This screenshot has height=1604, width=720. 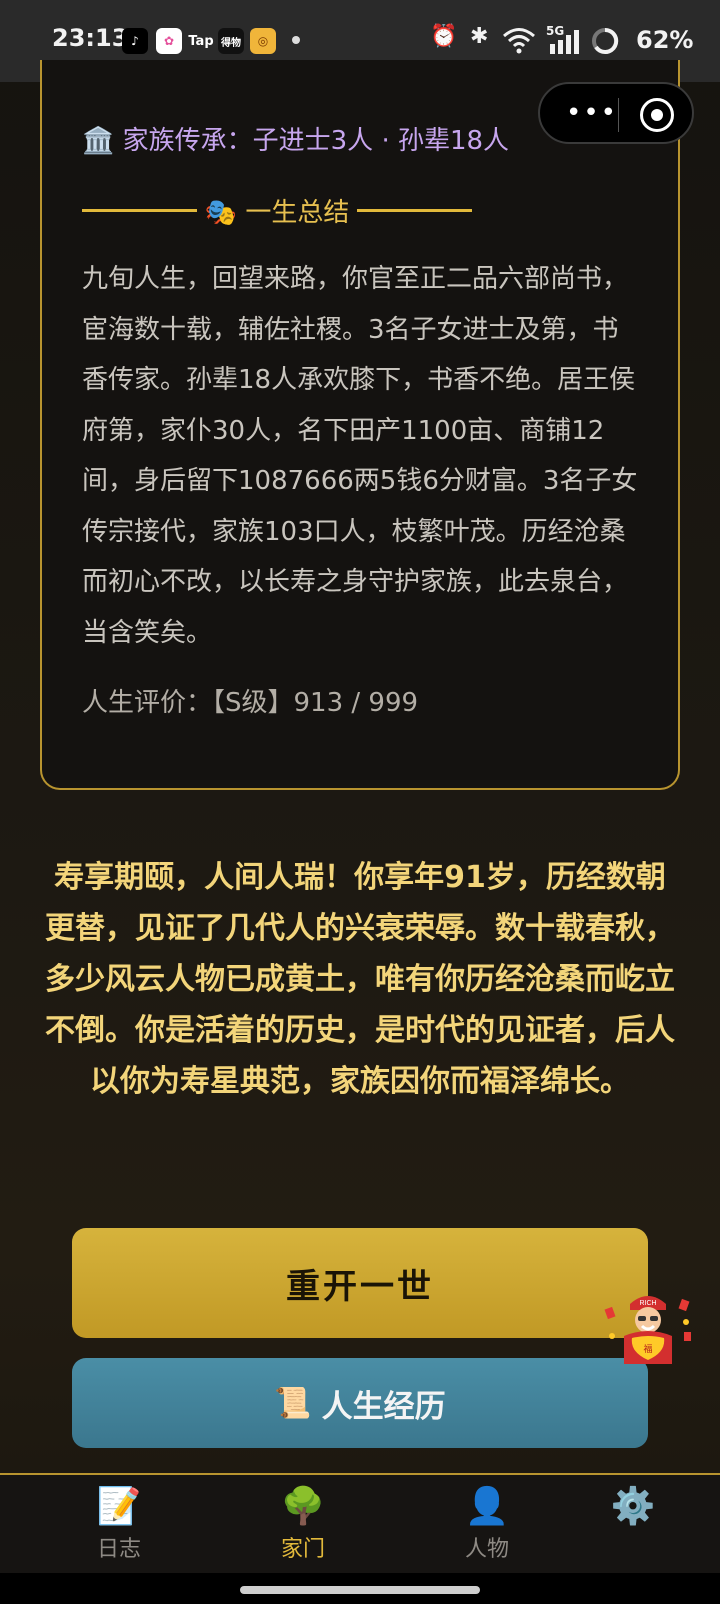 I want to click on home-indicator, so click(x=360, y=1590).